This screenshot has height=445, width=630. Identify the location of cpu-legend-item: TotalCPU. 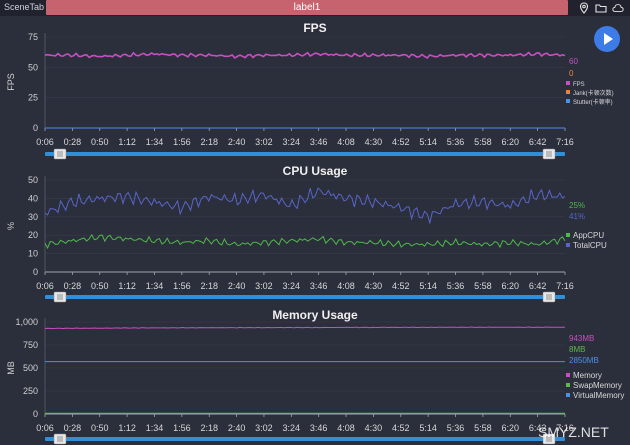
(590, 245).